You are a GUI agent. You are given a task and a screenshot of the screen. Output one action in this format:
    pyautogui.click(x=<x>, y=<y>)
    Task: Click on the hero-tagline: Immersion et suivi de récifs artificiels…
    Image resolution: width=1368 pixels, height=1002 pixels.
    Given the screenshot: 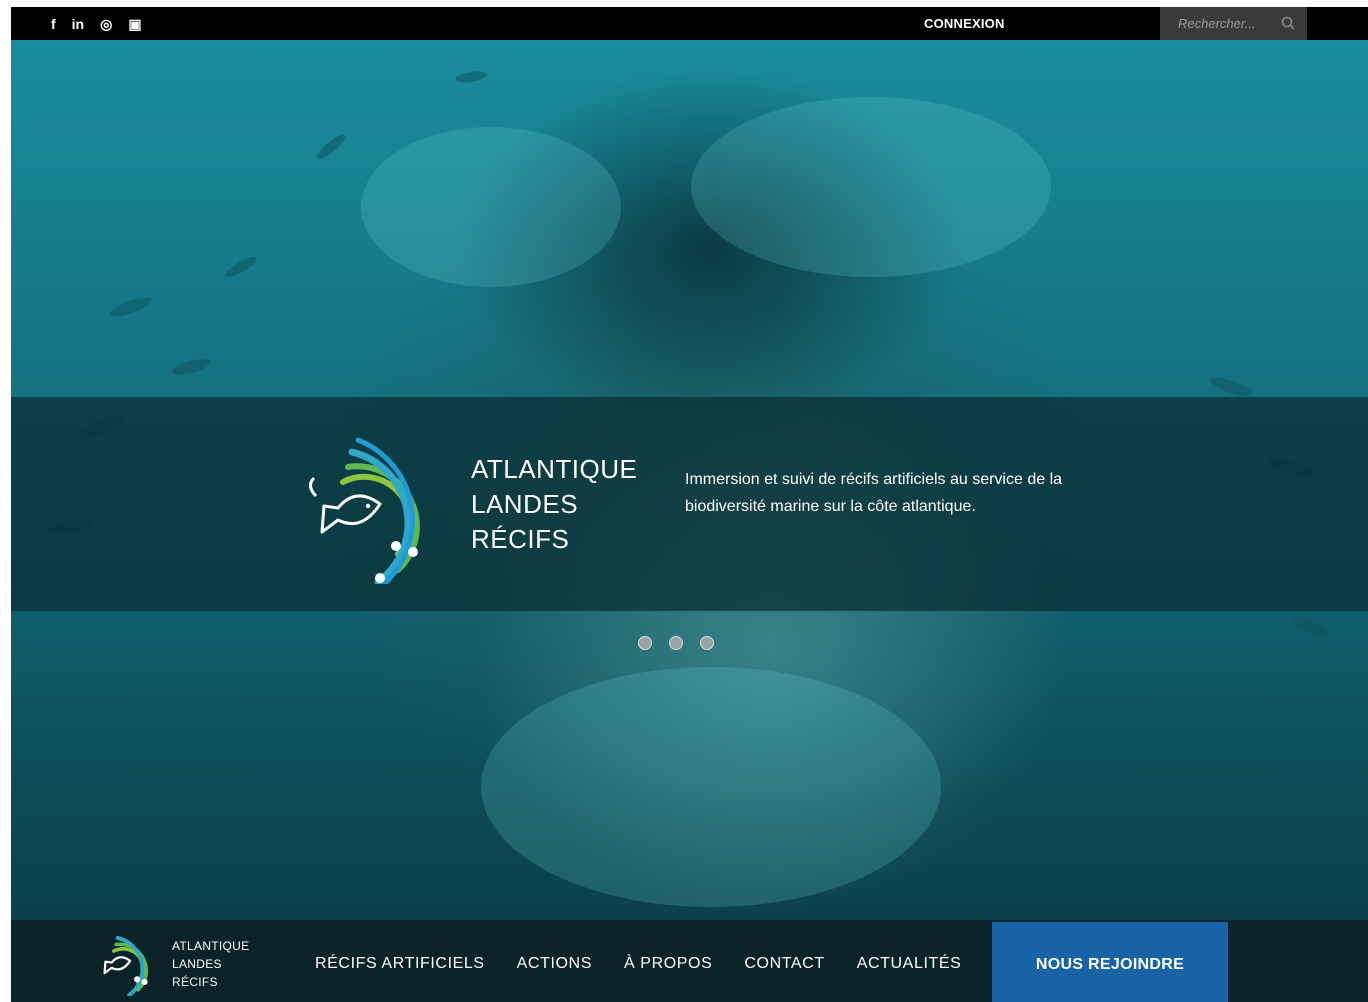 What is the action you would take?
    pyautogui.click(x=874, y=493)
    